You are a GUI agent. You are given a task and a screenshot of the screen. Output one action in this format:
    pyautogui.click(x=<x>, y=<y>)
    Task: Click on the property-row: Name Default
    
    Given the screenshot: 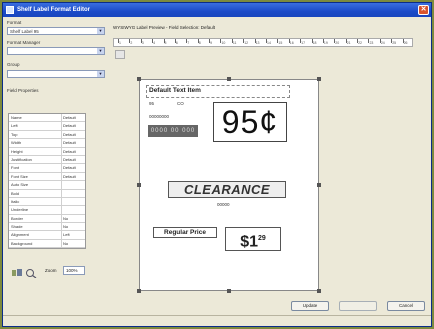 What is the action you would take?
    pyautogui.click(x=47, y=118)
    